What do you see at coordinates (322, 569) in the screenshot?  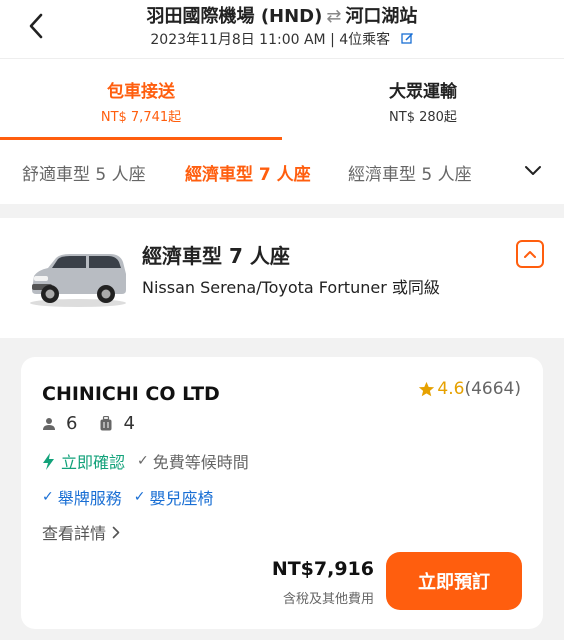 I see `price: NT$7,916` at bounding box center [322, 569].